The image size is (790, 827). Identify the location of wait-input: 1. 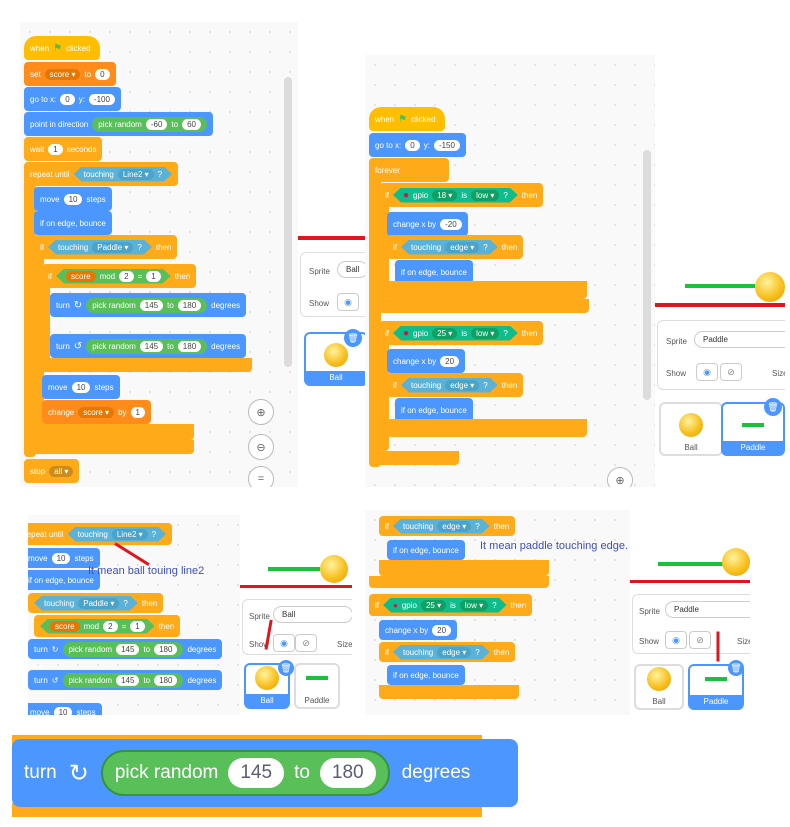
(55, 149).